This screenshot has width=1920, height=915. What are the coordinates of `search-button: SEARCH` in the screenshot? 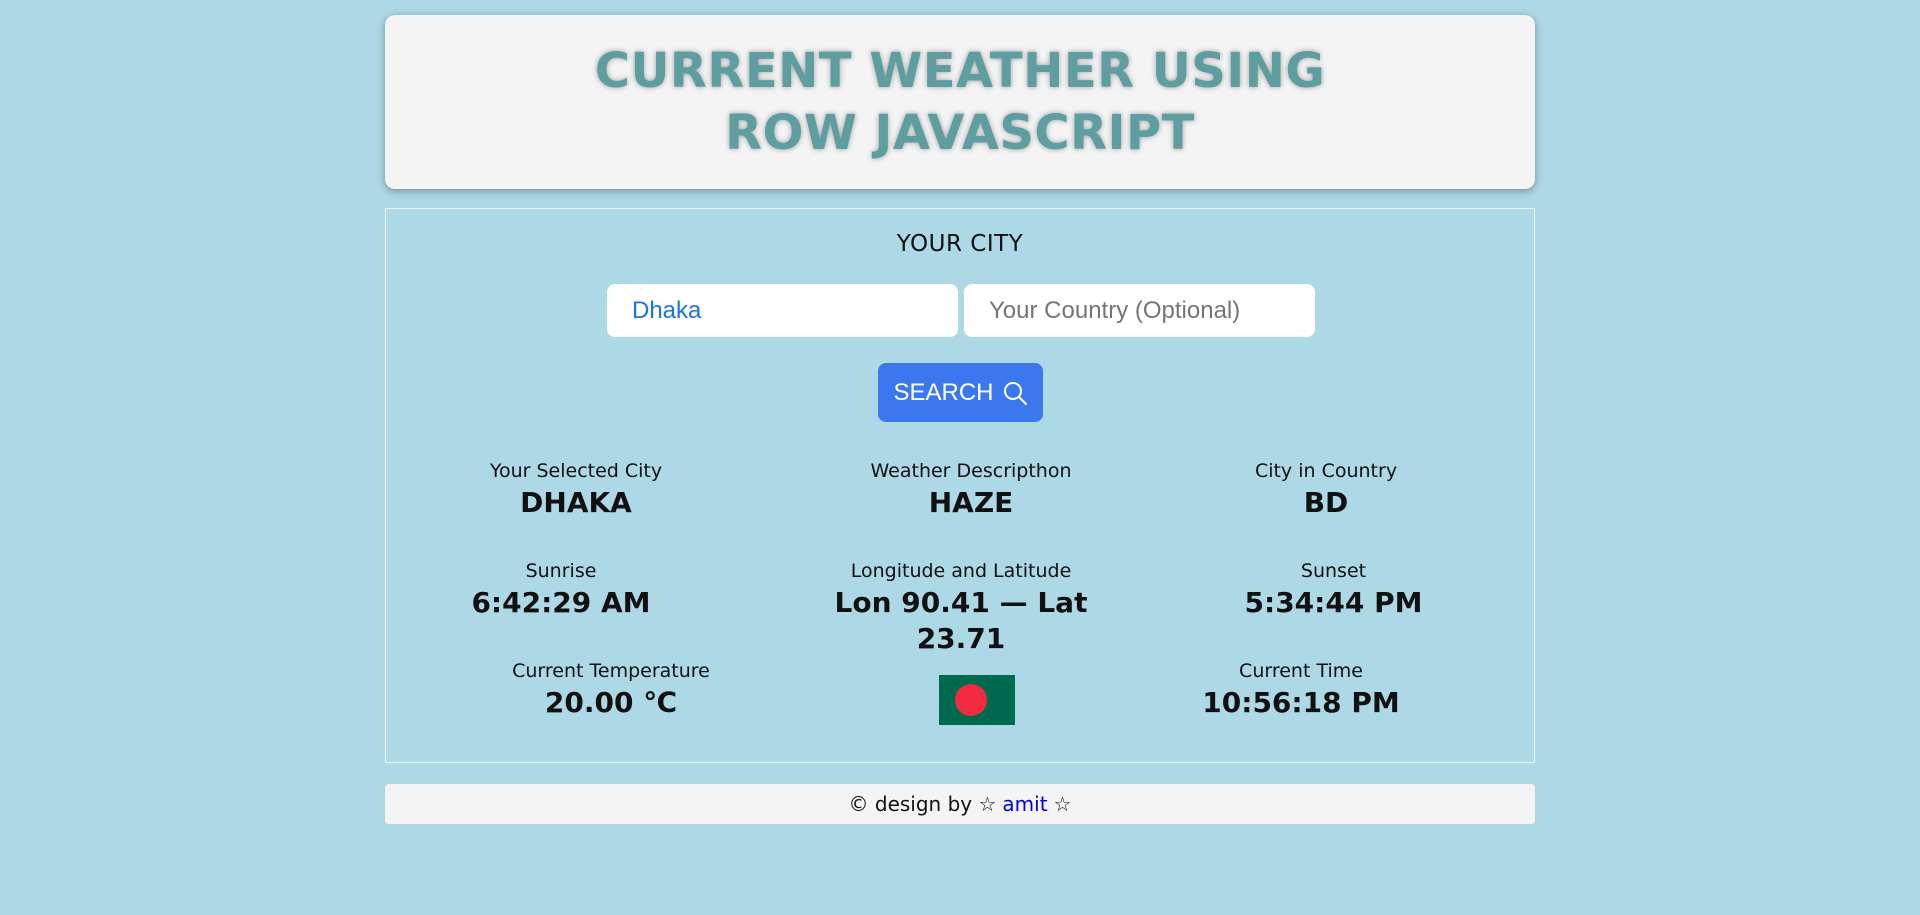 It's located at (960, 392).